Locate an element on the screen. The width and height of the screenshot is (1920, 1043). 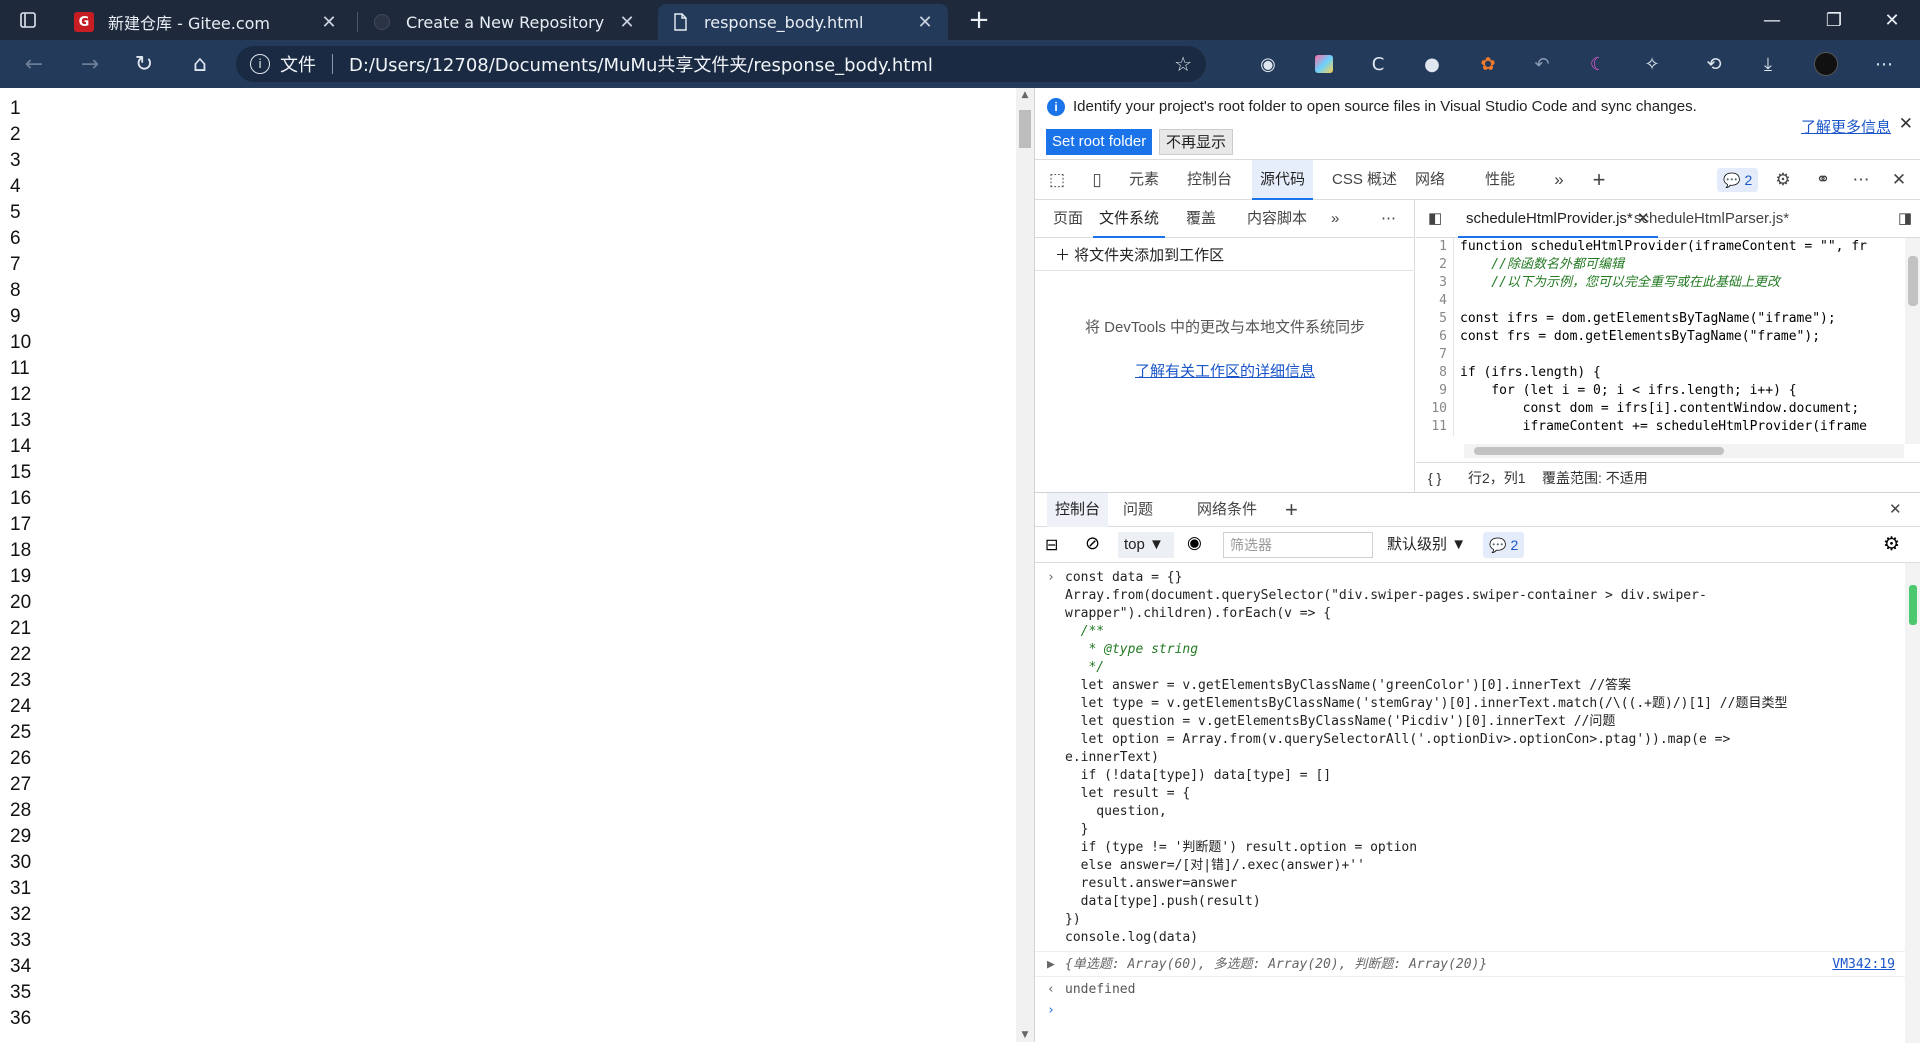
more-options-icon: ⋯ is located at coordinates (1861, 180).